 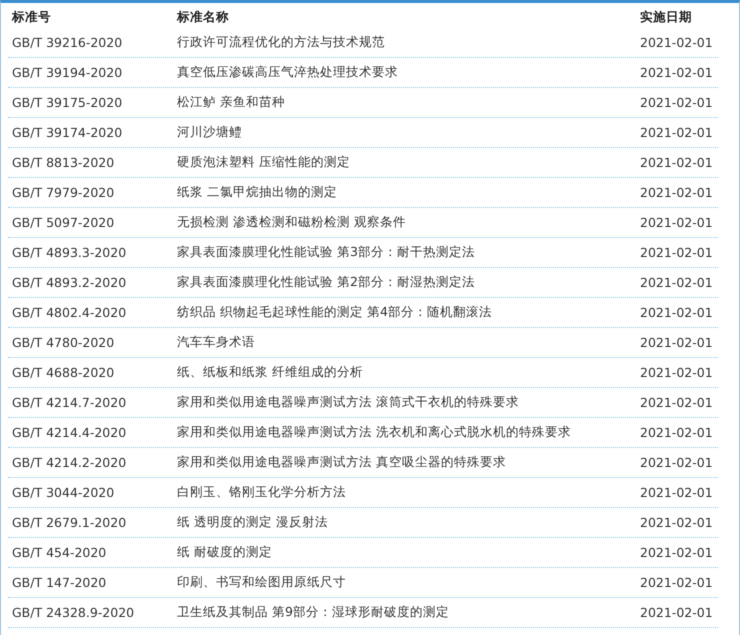 I want to click on table-cell-text: 家用和类似用途电器噪声测试方法 洗衣机和离心式脱水机的特殊要求, so click(x=374, y=432).